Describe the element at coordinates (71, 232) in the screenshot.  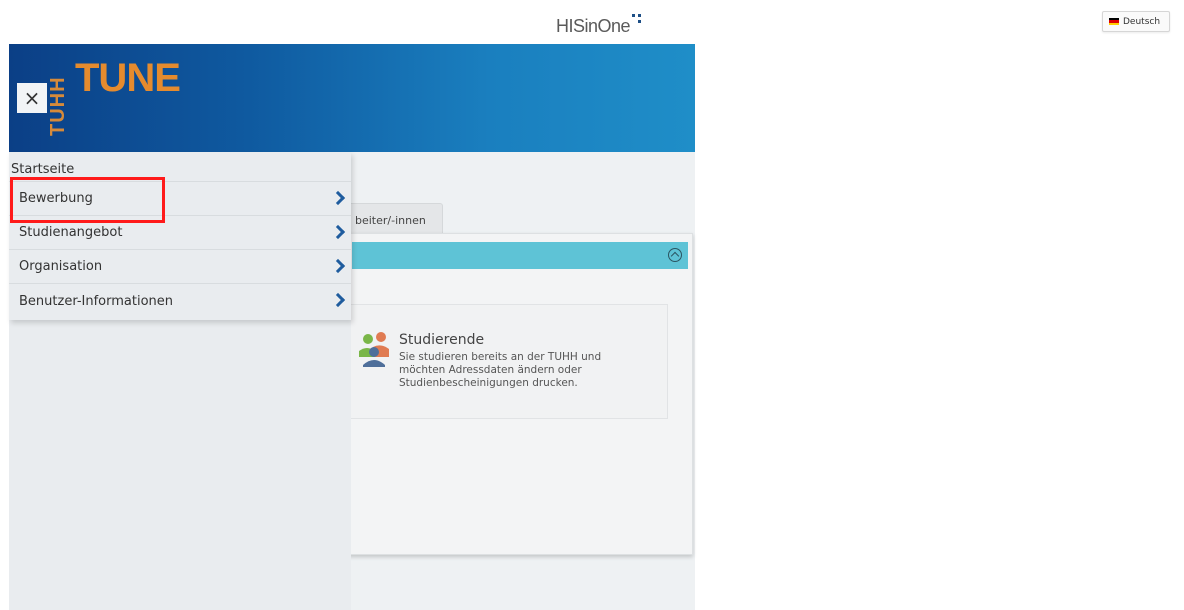
I see `menu-item-label: Studienangebot` at that location.